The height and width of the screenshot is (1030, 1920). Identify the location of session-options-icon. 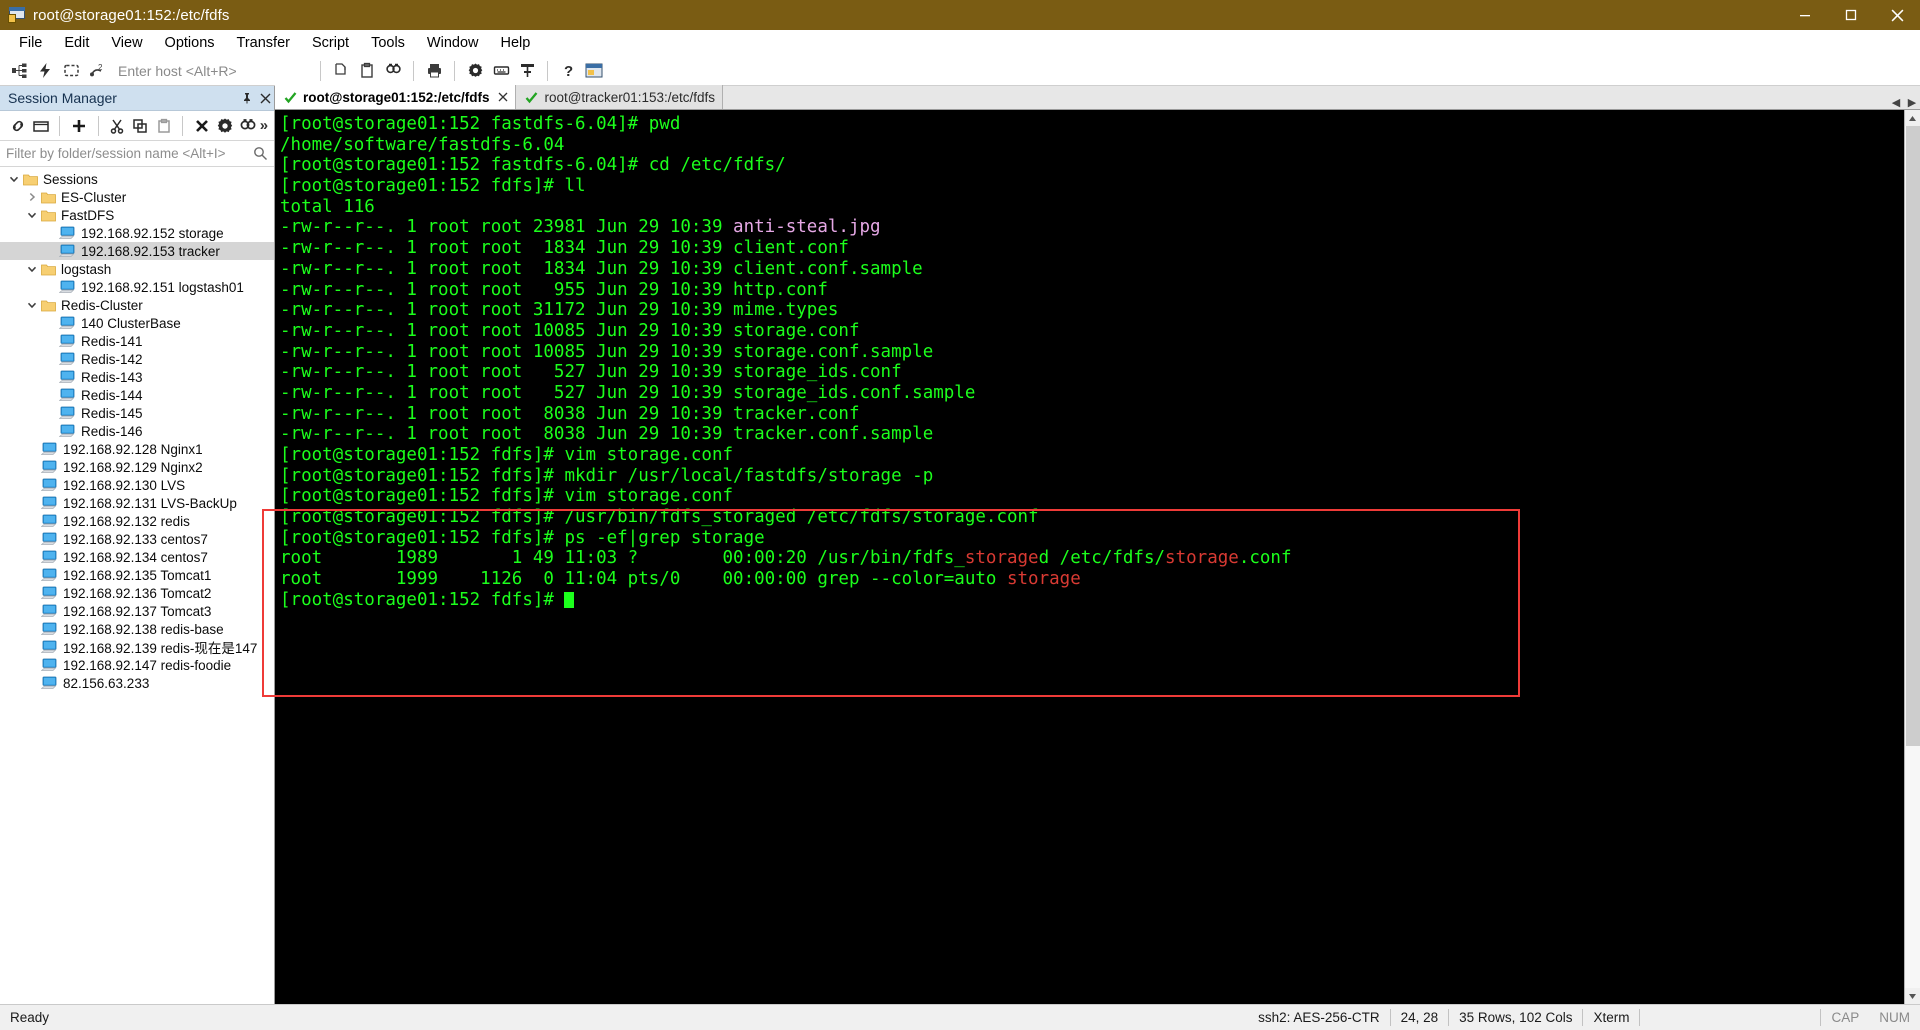
(527, 71).